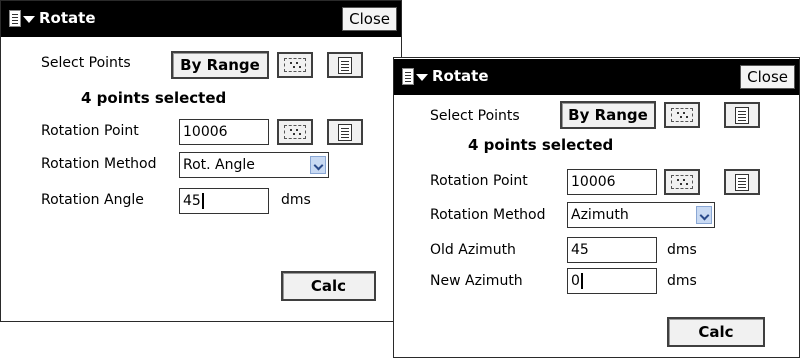  What do you see at coordinates (296, 200) in the screenshot?
I see `rotation-angle-unit: dms` at bounding box center [296, 200].